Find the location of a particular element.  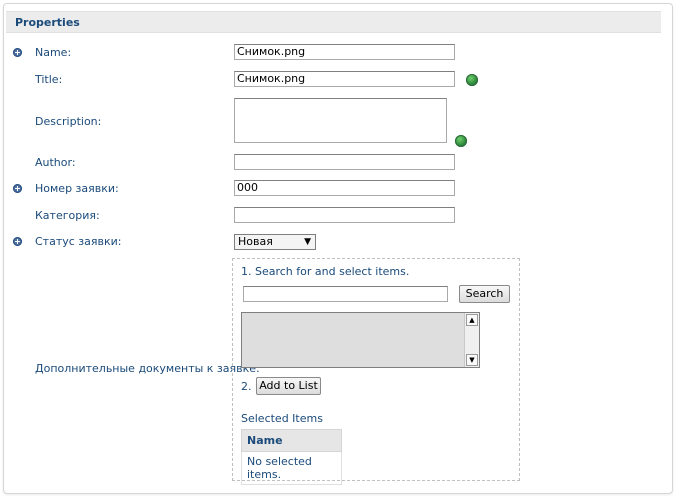

chevron-down-icon: ▼ is located at coordinates (307, 242).